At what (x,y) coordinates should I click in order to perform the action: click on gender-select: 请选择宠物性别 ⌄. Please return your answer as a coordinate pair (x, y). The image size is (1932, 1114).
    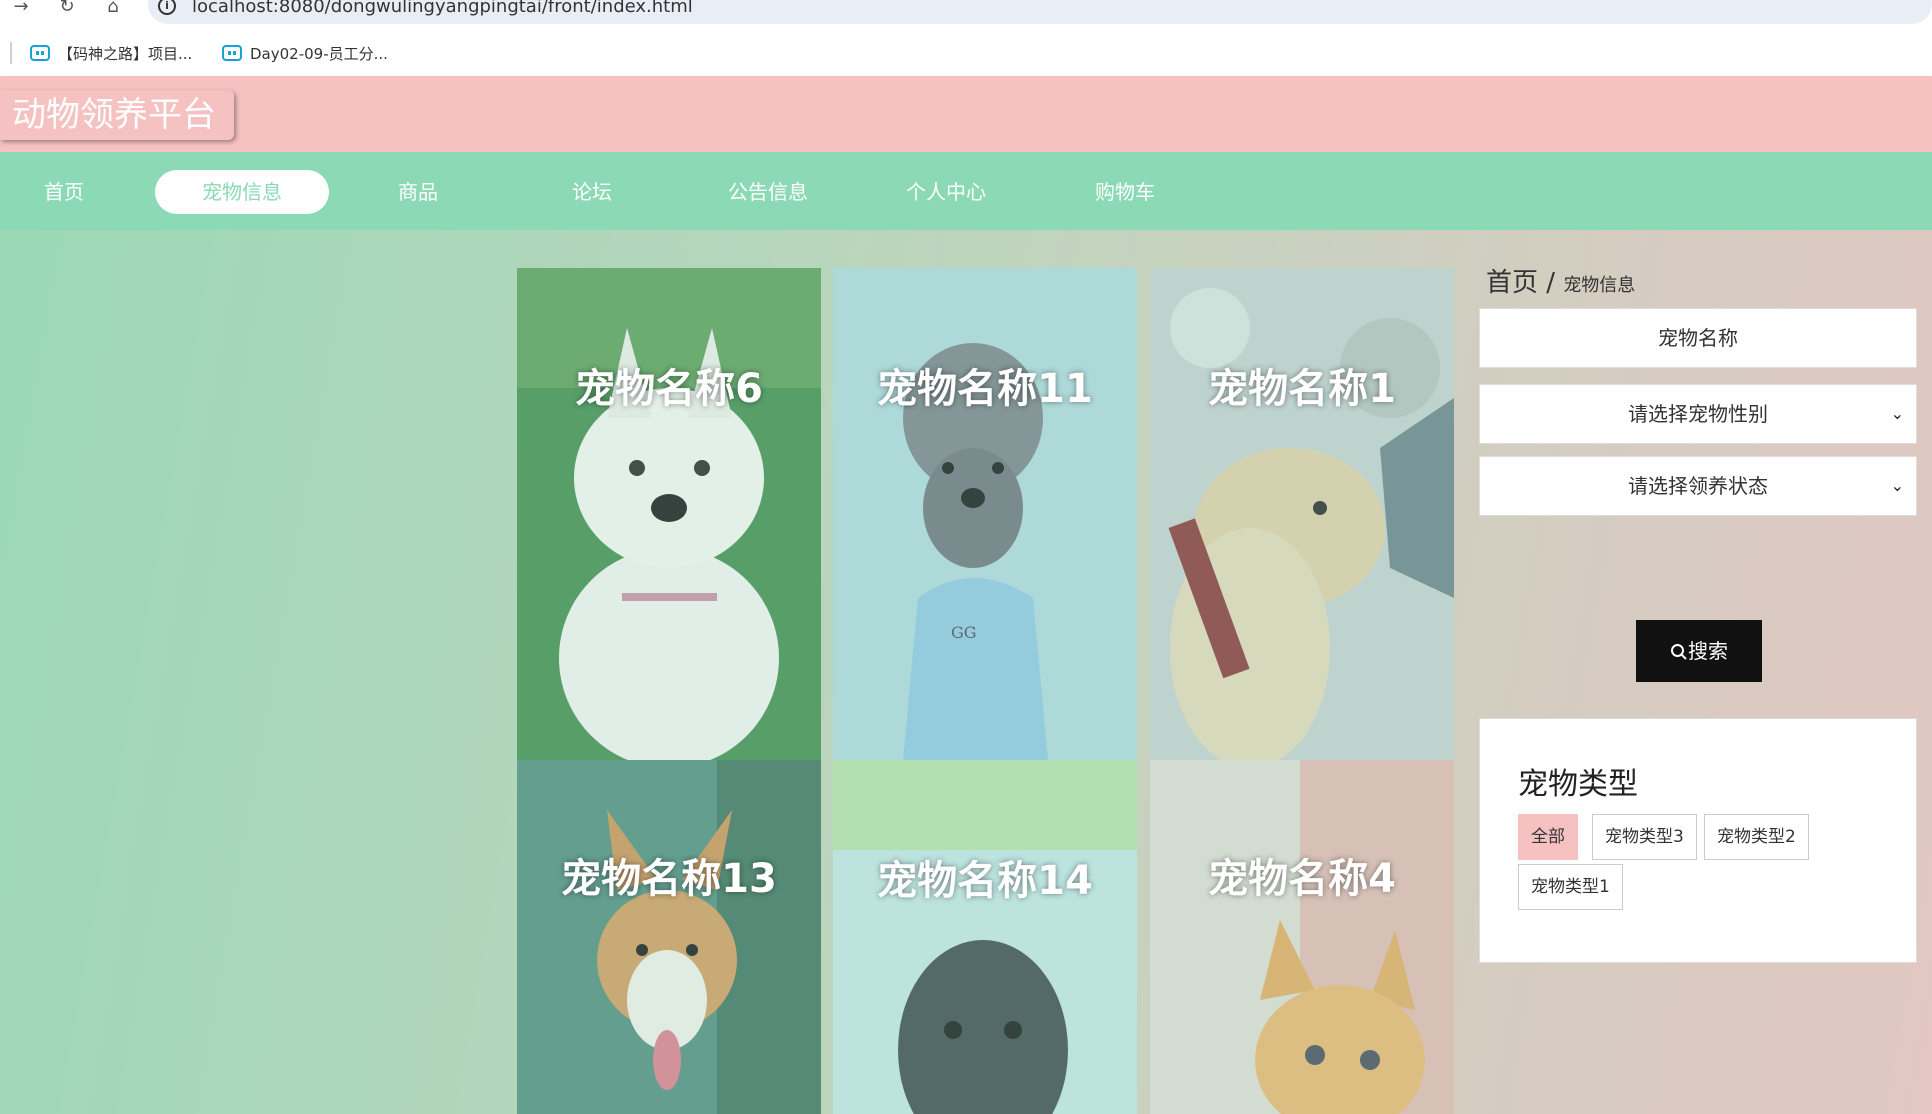
    Looking at the image, I should click on (1698, 414).